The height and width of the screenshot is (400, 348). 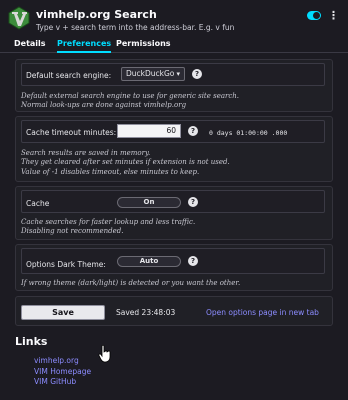 I want to click on engine-selected-value: DuckDuckGo, so click(x=150, y=73).